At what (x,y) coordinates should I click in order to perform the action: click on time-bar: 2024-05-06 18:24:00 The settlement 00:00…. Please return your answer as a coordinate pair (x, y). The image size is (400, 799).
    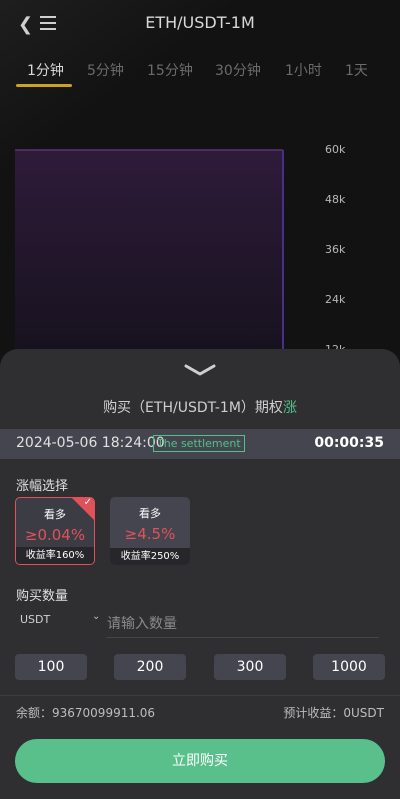
    Looking at the image, I should click on (200, 444).